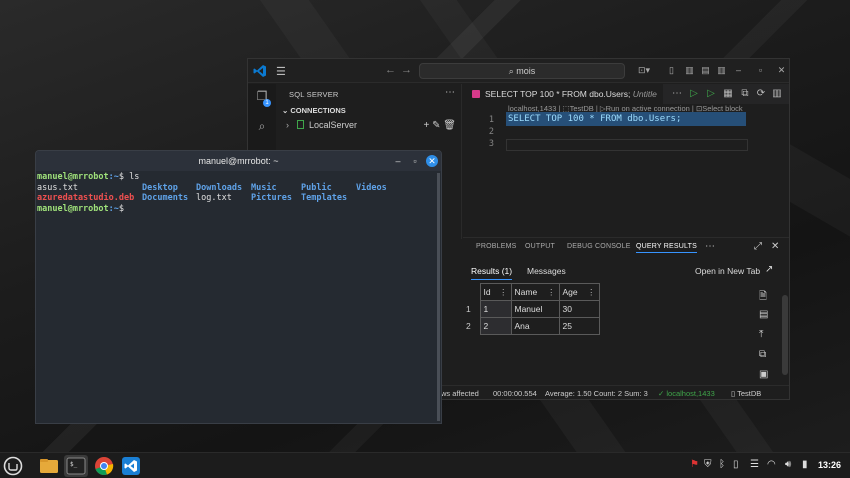 This screenshot has height=478, width=850. What do you see at coordinates (763, 374) in the screenshot?
I see `chart-icon: ▣` at bounding box center [763, 374].